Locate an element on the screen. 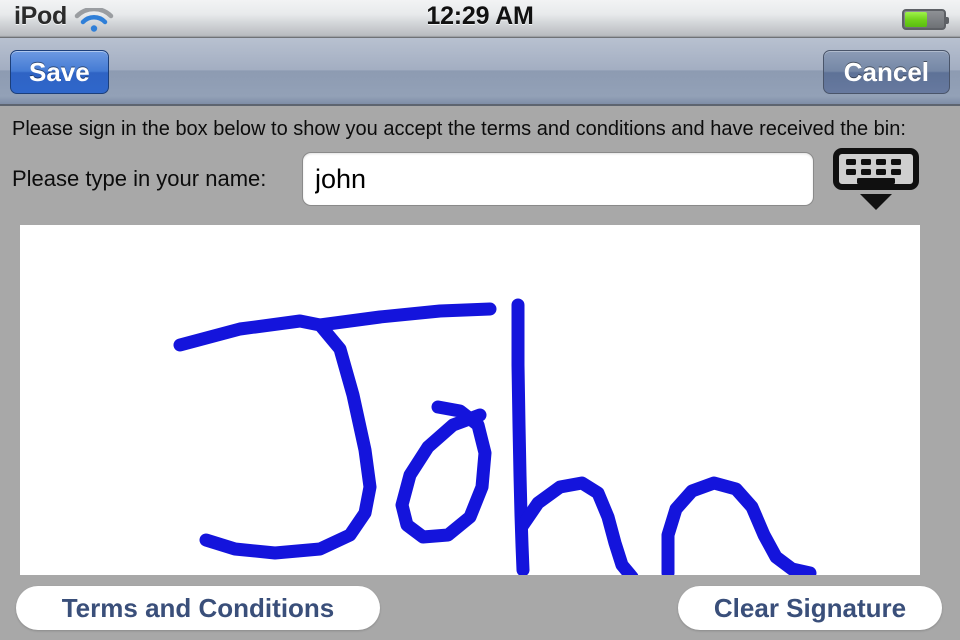 The width and height of the screenshot is (960, 640). name-field-label: Please type in your name: is located at coordinates (139, 178).